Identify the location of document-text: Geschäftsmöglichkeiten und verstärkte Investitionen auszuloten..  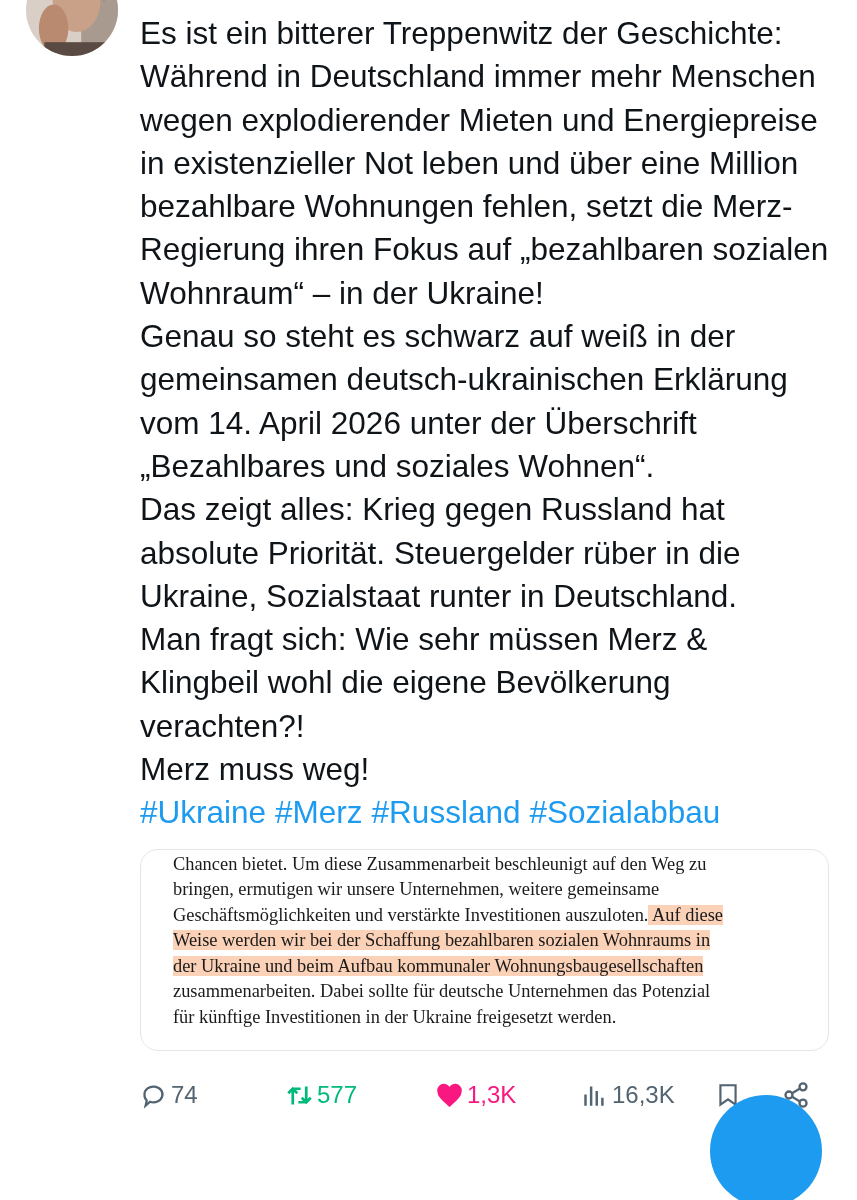
(411, 914).